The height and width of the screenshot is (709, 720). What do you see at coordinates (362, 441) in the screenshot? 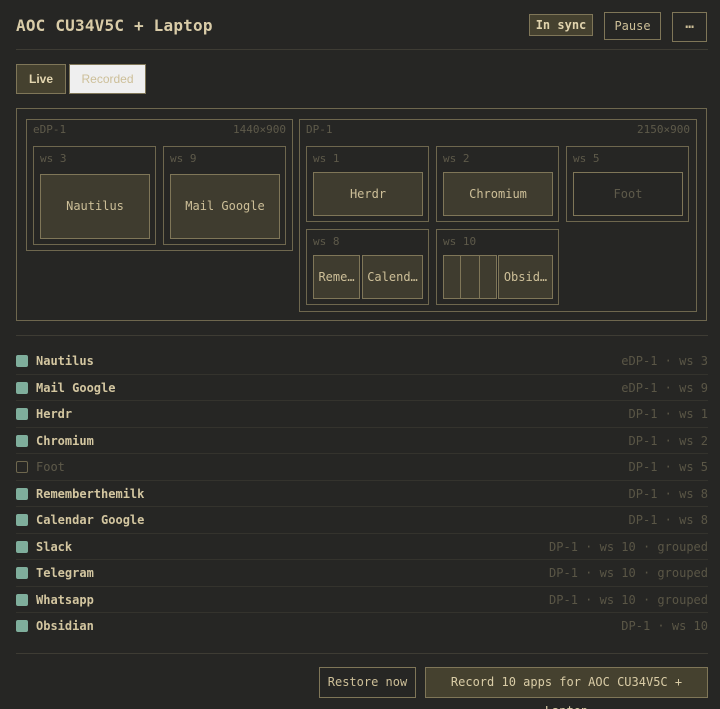
I see `list-item: Chromium DP-1 · ws 2` at bounding box center [362, 441].